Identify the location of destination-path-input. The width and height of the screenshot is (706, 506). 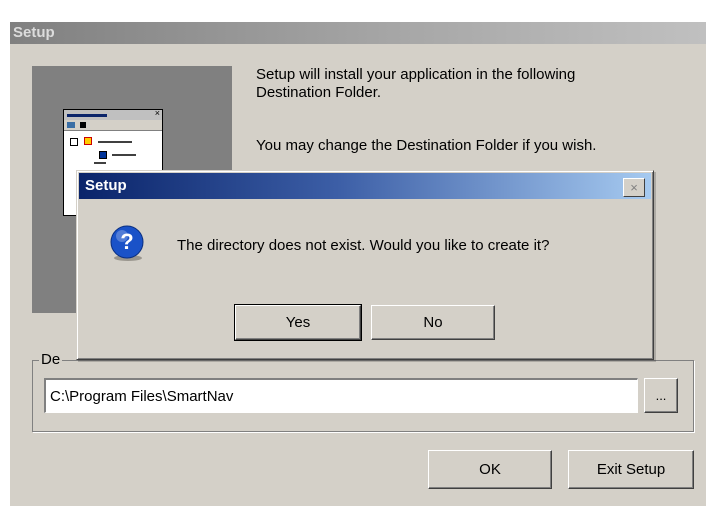
(341, 395).